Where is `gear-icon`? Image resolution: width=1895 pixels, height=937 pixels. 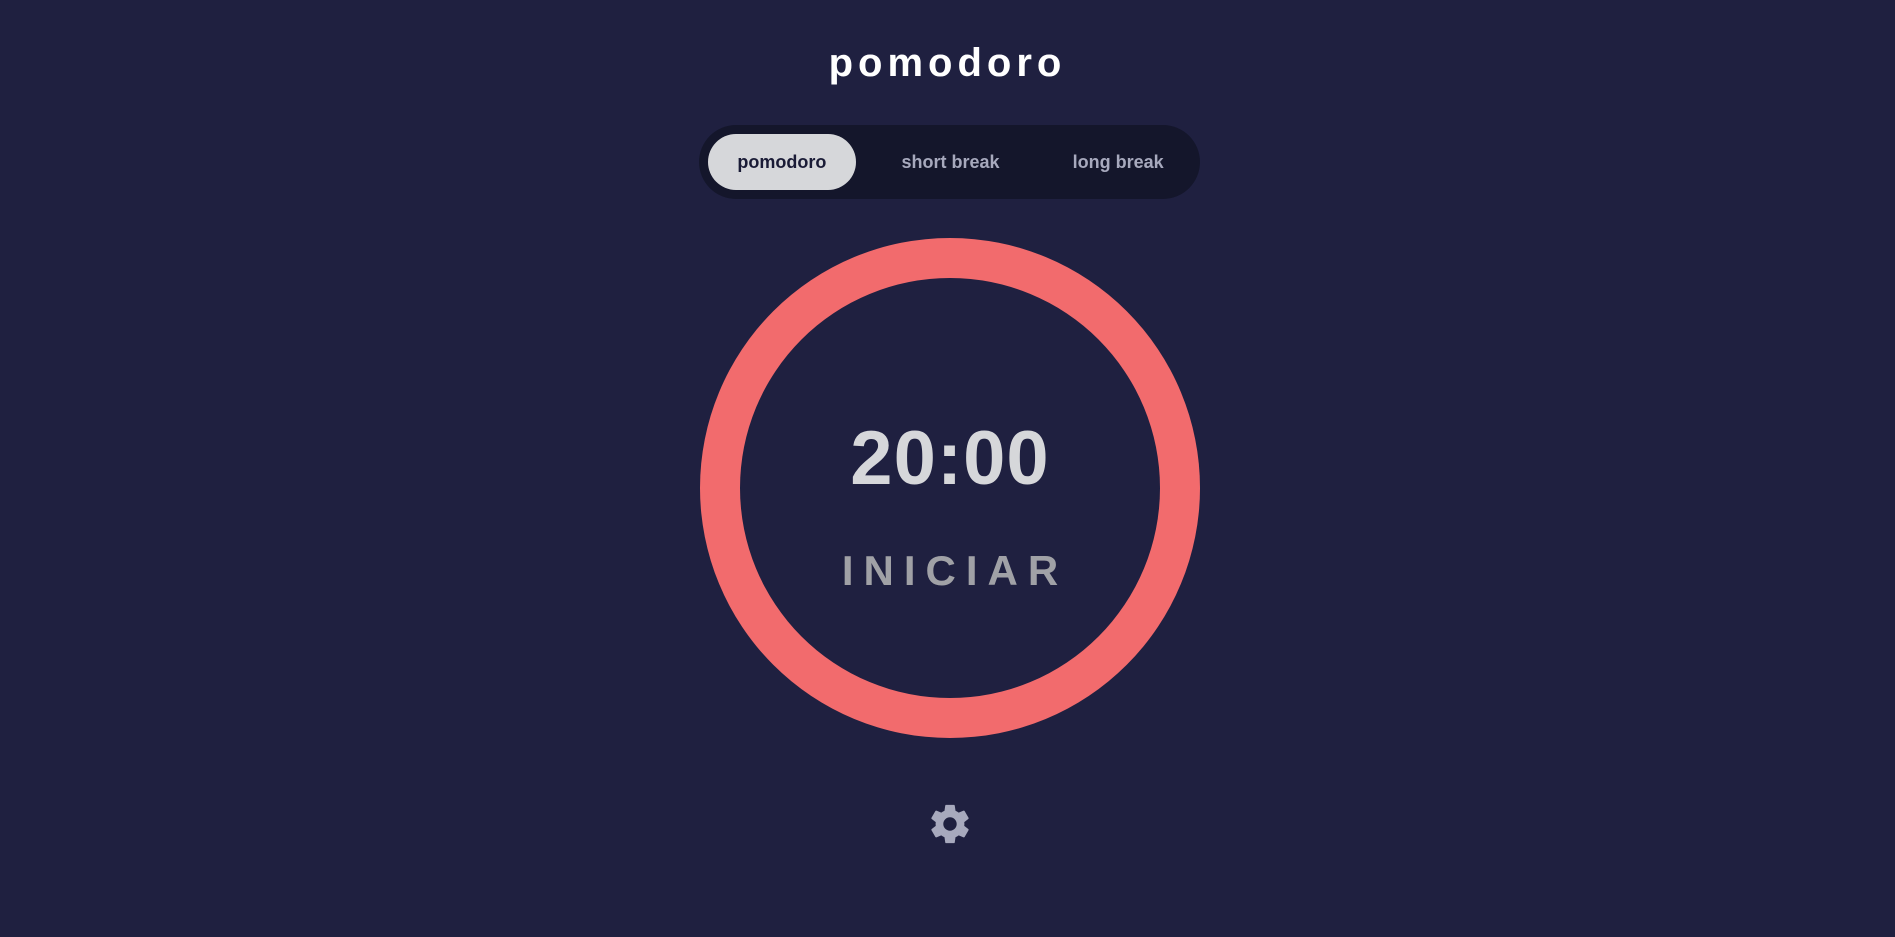
gear-icon is located at coordinates (950, 824).